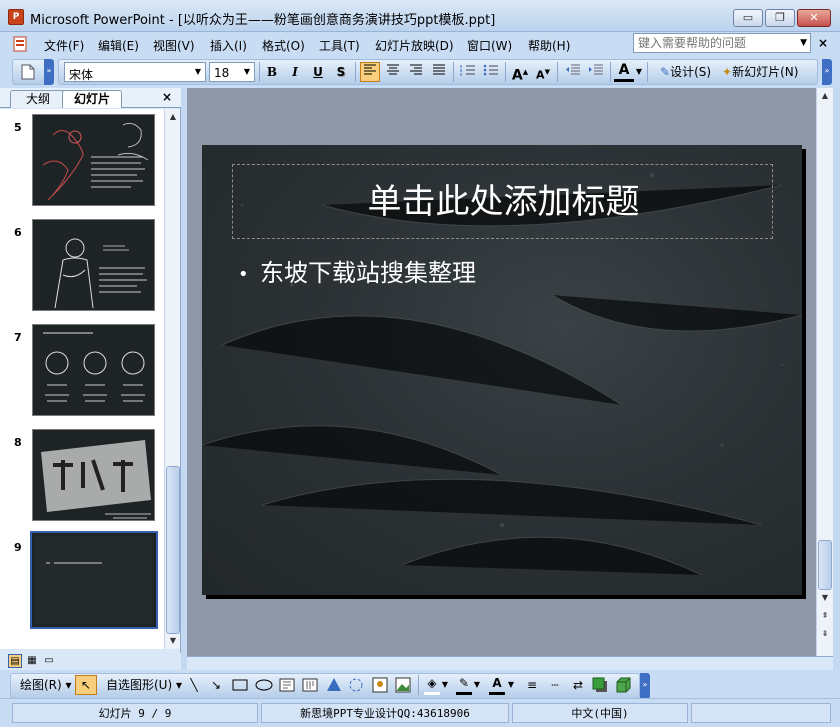  Describe the element at coordinates (49, 661) in the screenshot. I see `slideshow-view-icon: ▭` at that location.